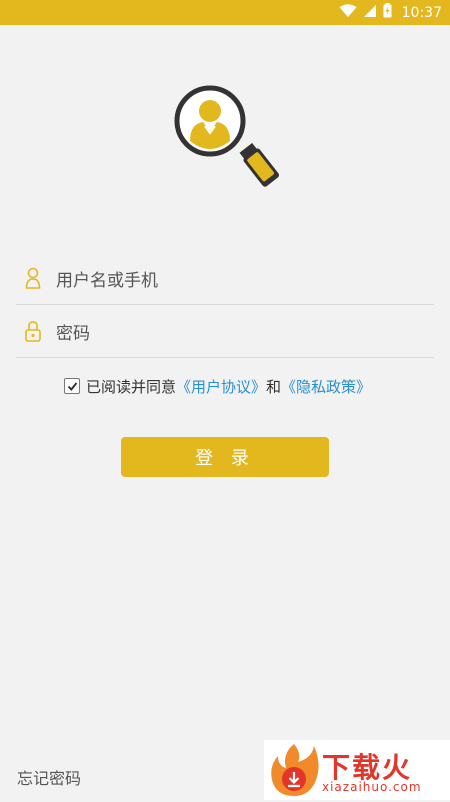  What do you see at coordinates (225, 331) in the screenshot?
I see `password-field: 密码` at bounding box center [225, 331].